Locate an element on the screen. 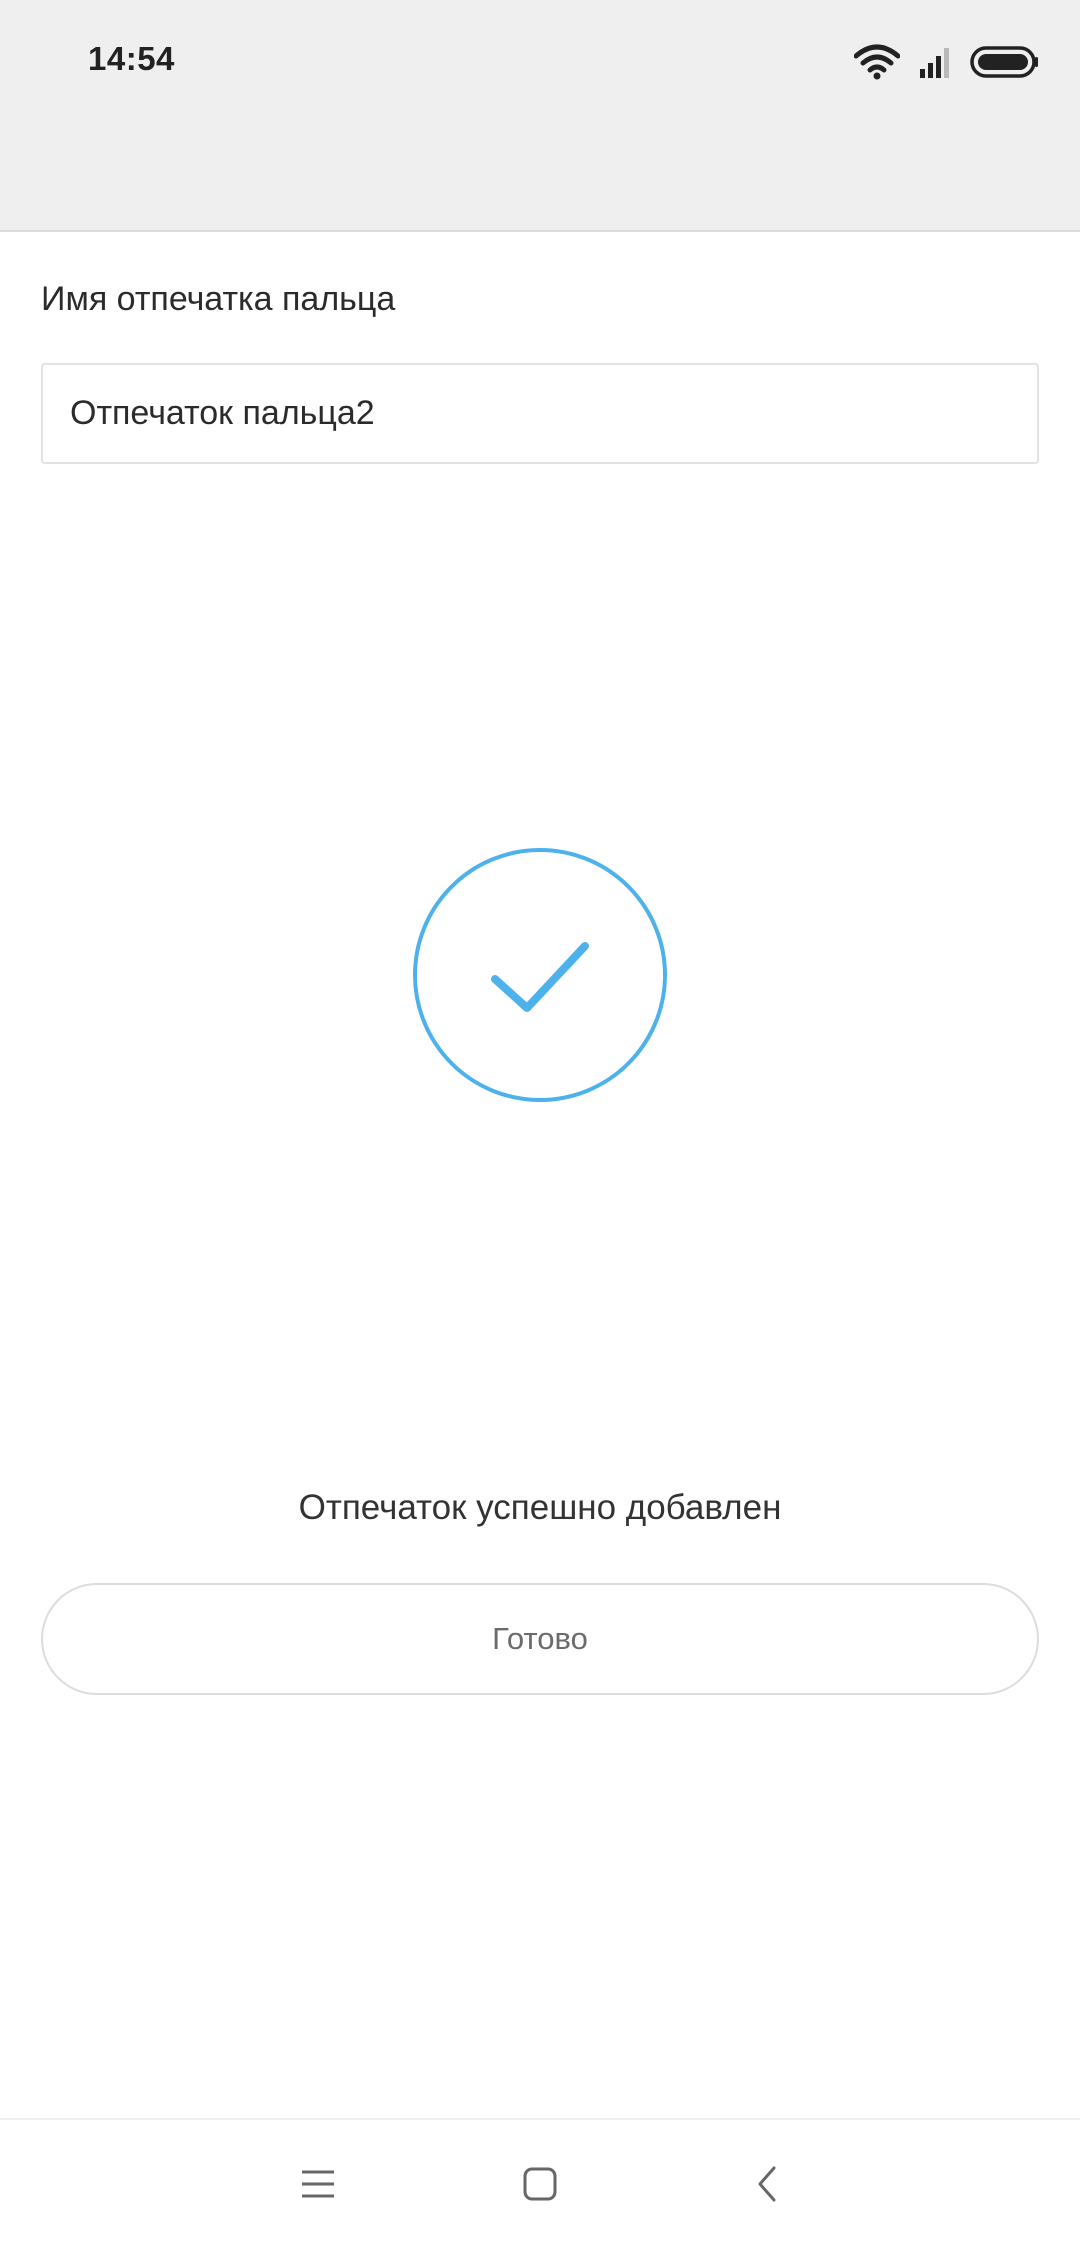 Image resolution: width=1080 pixels, height=2248 pixels. done-button: Готово is located at coordinates (540, 1639).